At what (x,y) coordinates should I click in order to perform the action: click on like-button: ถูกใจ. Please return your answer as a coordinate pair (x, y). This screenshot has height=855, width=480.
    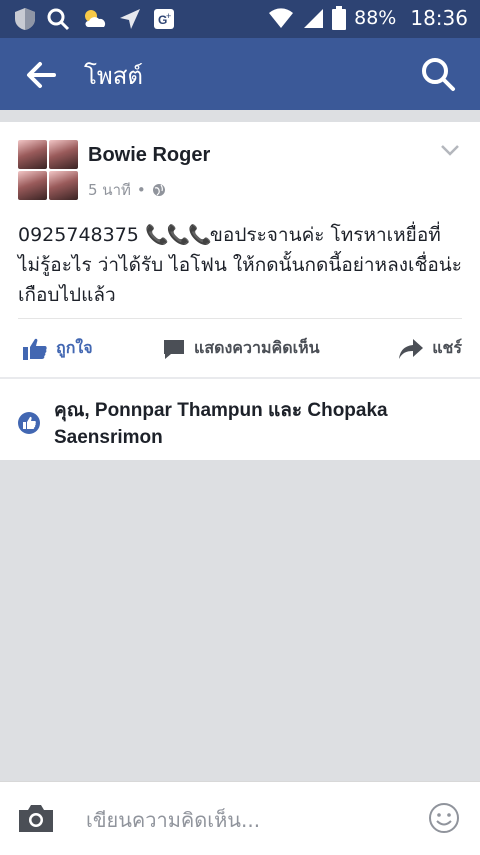
    Looking at the image, I should click on (57, 348).